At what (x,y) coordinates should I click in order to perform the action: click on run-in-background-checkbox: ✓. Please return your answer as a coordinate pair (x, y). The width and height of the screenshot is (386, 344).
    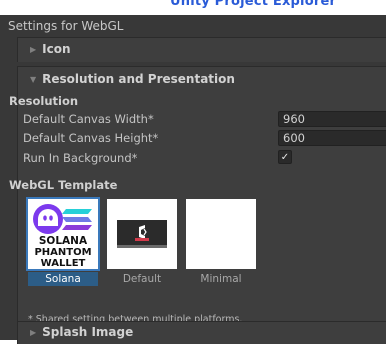
    Looking at the image, I should click on (285, 157).